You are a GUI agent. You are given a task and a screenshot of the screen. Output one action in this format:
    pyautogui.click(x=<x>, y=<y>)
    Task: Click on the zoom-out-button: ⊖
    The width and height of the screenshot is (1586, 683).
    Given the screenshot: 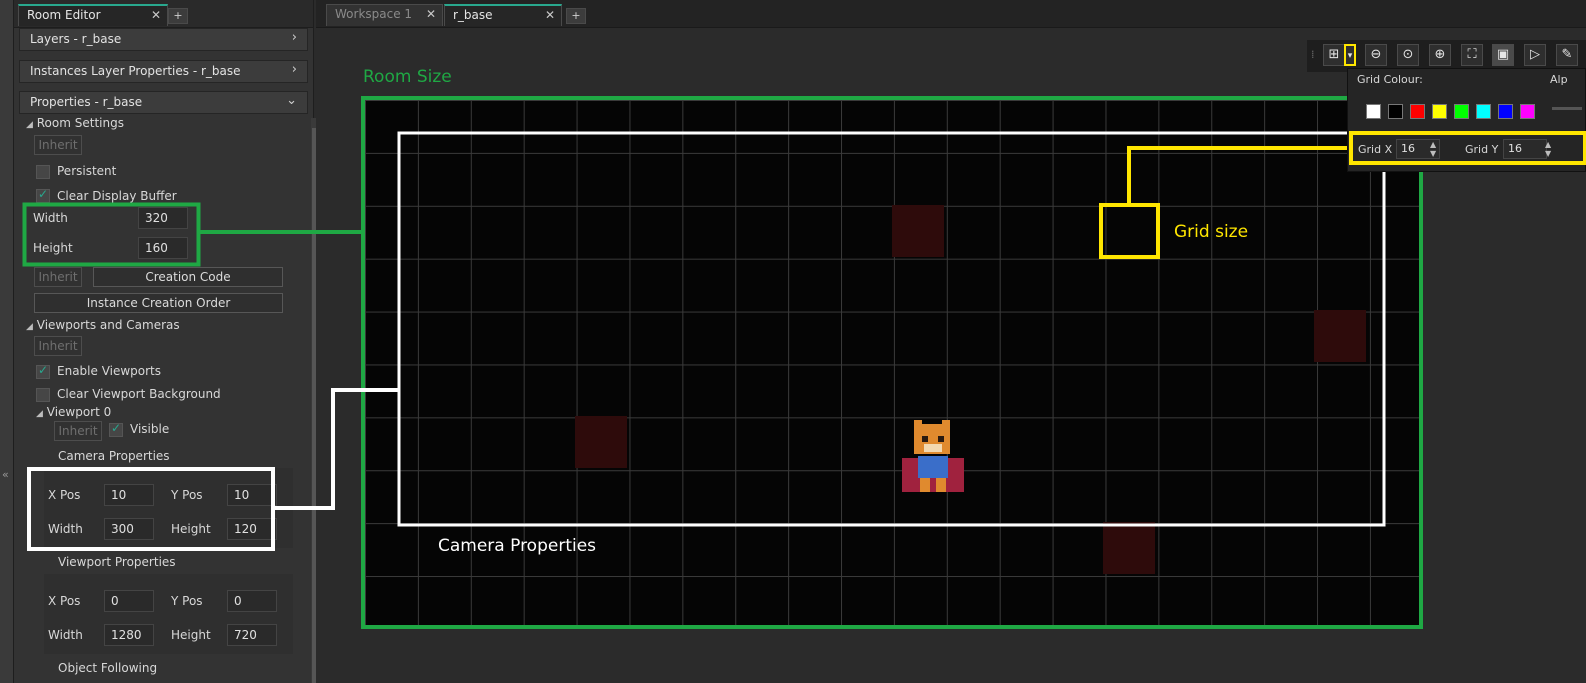 What is the action you would take?
    pyautogui.click(x=1376, y=55)
    